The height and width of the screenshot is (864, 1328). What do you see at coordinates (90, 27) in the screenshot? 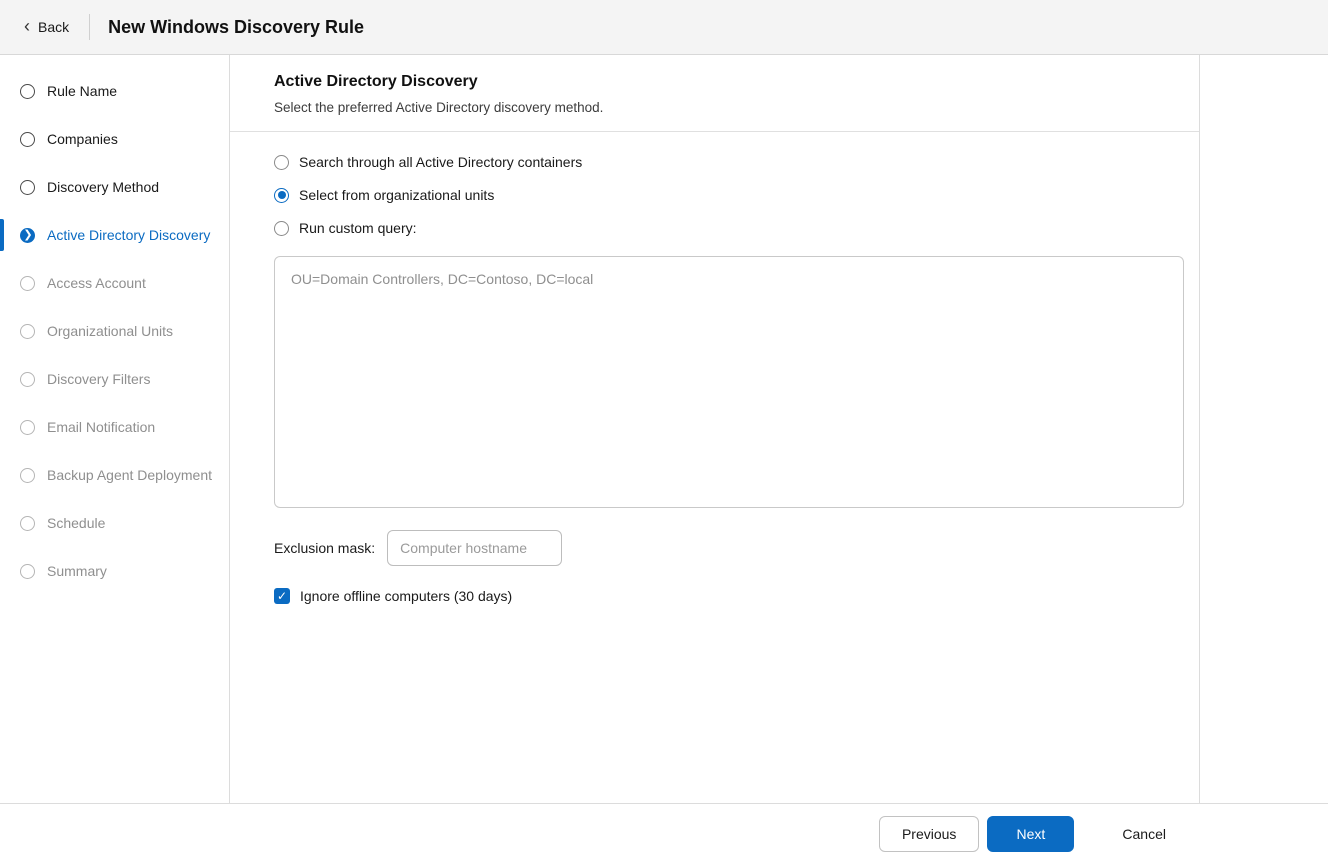
I see `header-divider` at bounding box center [90, 27].